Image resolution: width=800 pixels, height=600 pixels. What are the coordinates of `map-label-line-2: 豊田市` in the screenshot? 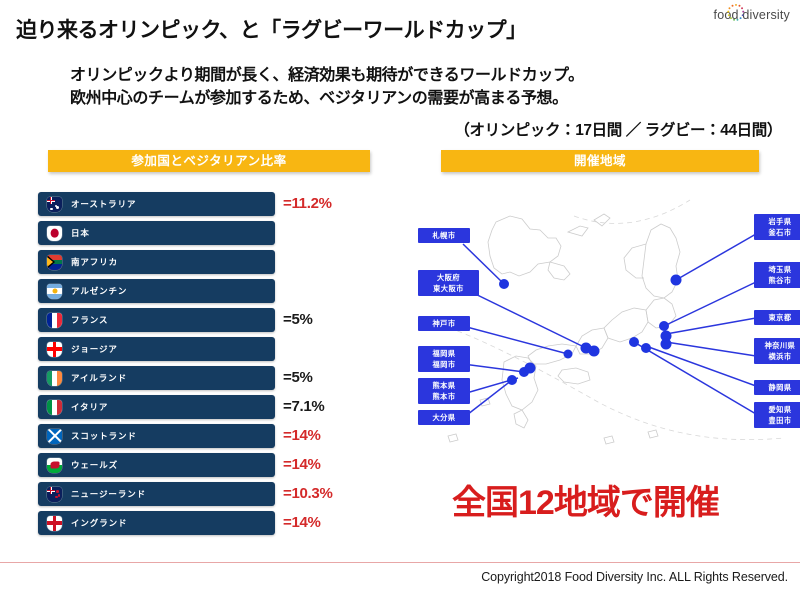 It's located at (780, 421).